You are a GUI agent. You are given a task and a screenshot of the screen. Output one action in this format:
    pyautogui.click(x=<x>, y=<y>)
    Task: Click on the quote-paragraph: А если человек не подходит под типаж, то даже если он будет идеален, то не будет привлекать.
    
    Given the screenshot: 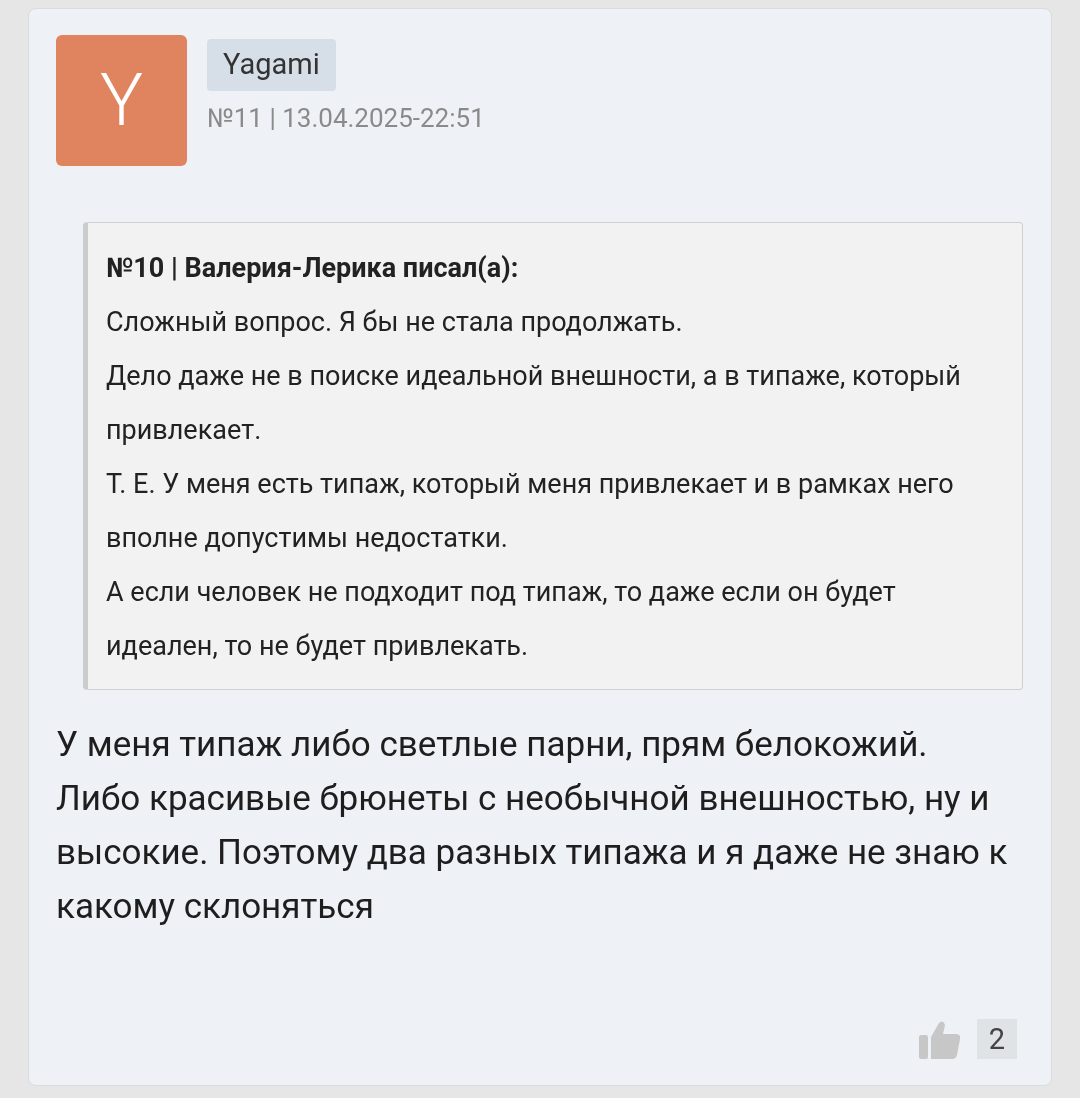 What is the action you would take?
    pyautogui.click(x=501, y=619)
    